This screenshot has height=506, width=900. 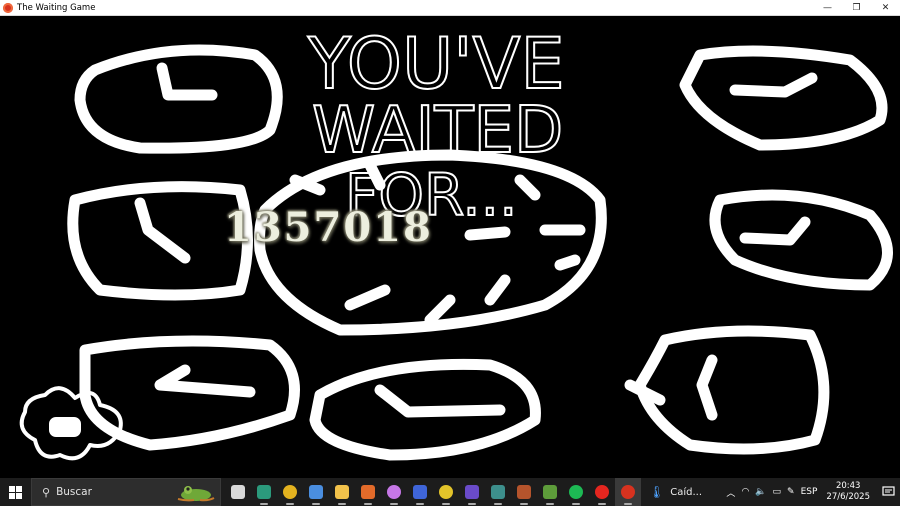 I want to click on clock-bottom-left, so click(x=189, y=393).